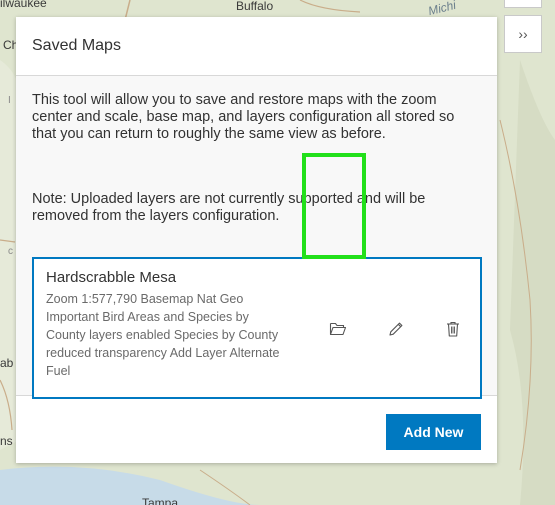  Describe the element at coordinates (7, 363) in the screenshot. I see `map-label-left-c: ab` at that location.